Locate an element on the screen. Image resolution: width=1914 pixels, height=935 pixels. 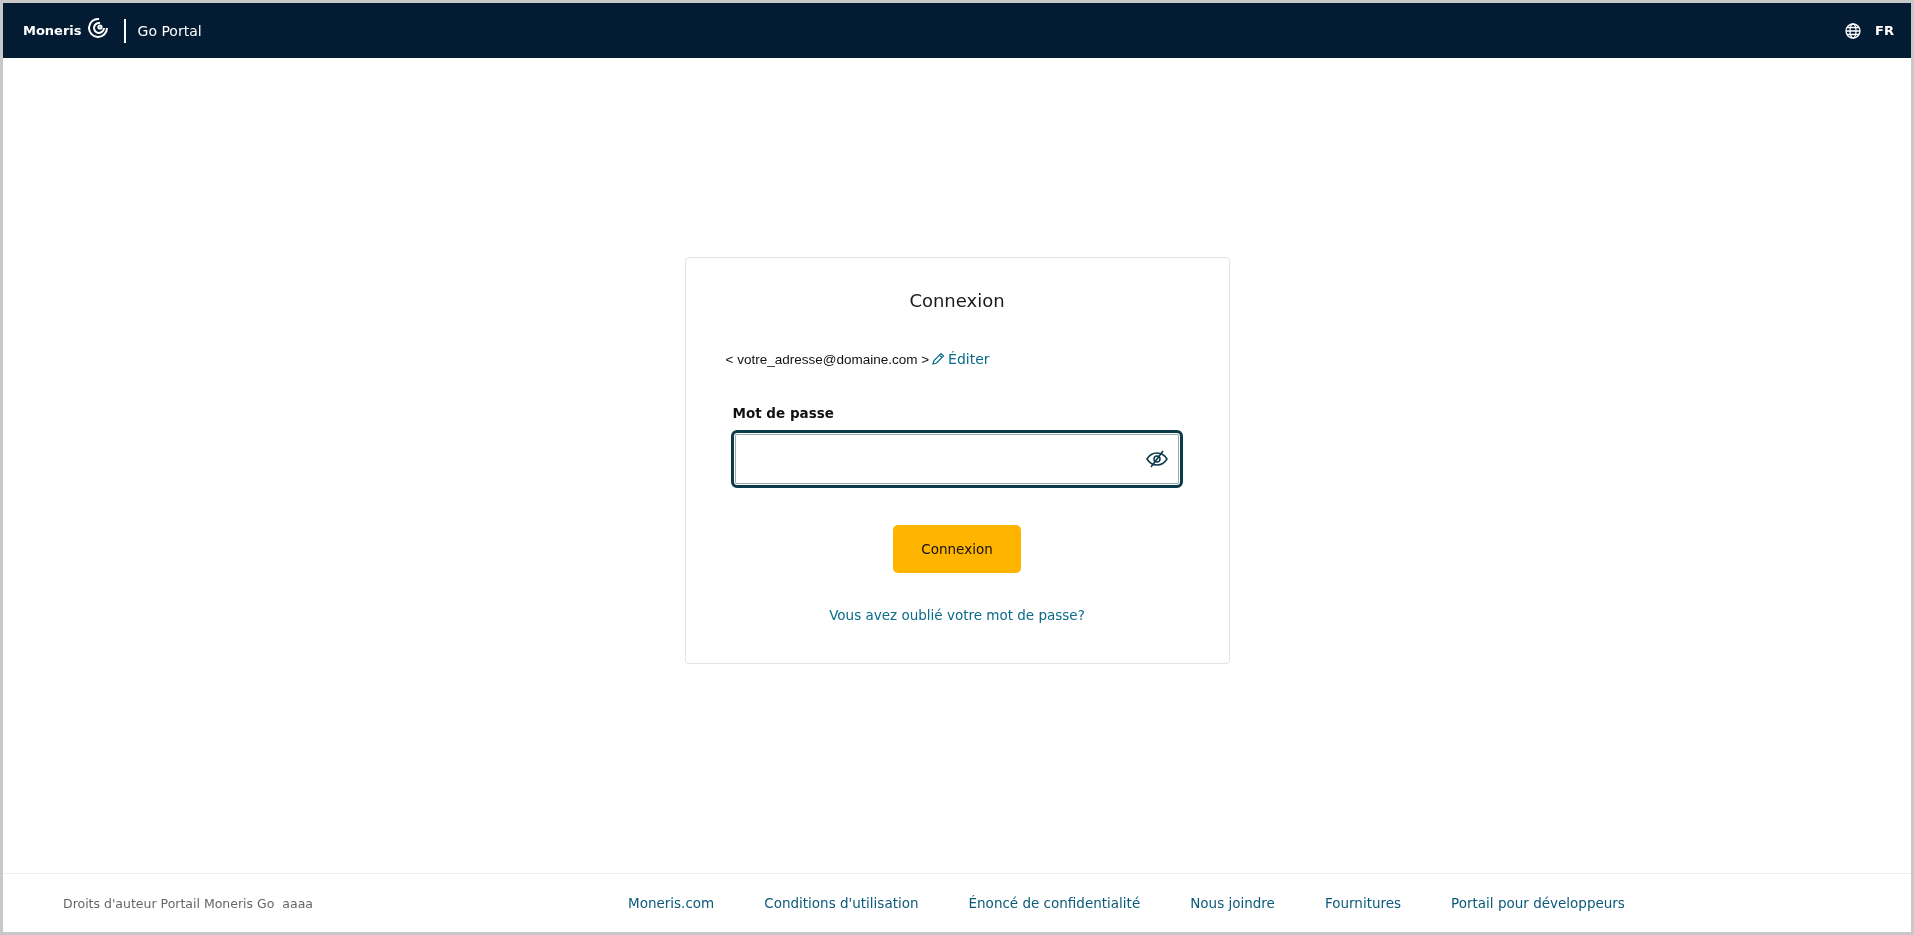
field-label: Mot de passe is located at coordinates (783, 413).